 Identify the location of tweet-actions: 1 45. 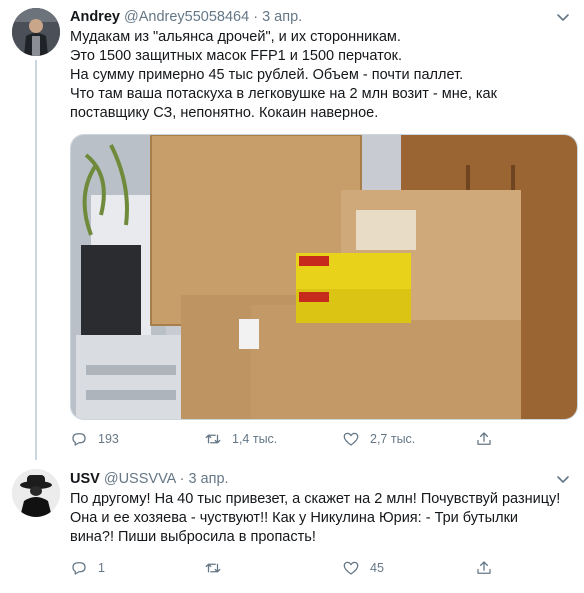
(290, 568).